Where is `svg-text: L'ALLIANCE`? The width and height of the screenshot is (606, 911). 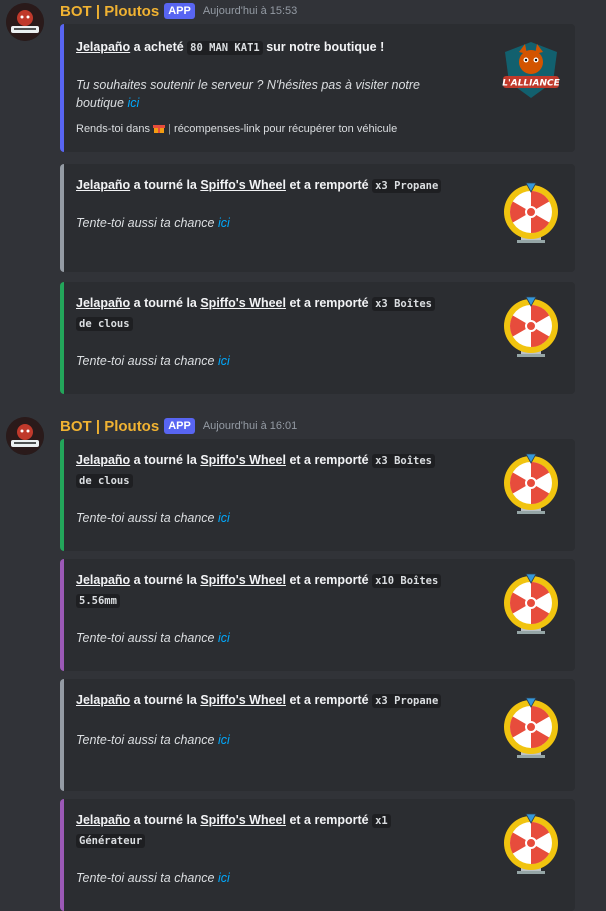
svg-text: L'ALLIANCE is located at coordinates (531, 84).